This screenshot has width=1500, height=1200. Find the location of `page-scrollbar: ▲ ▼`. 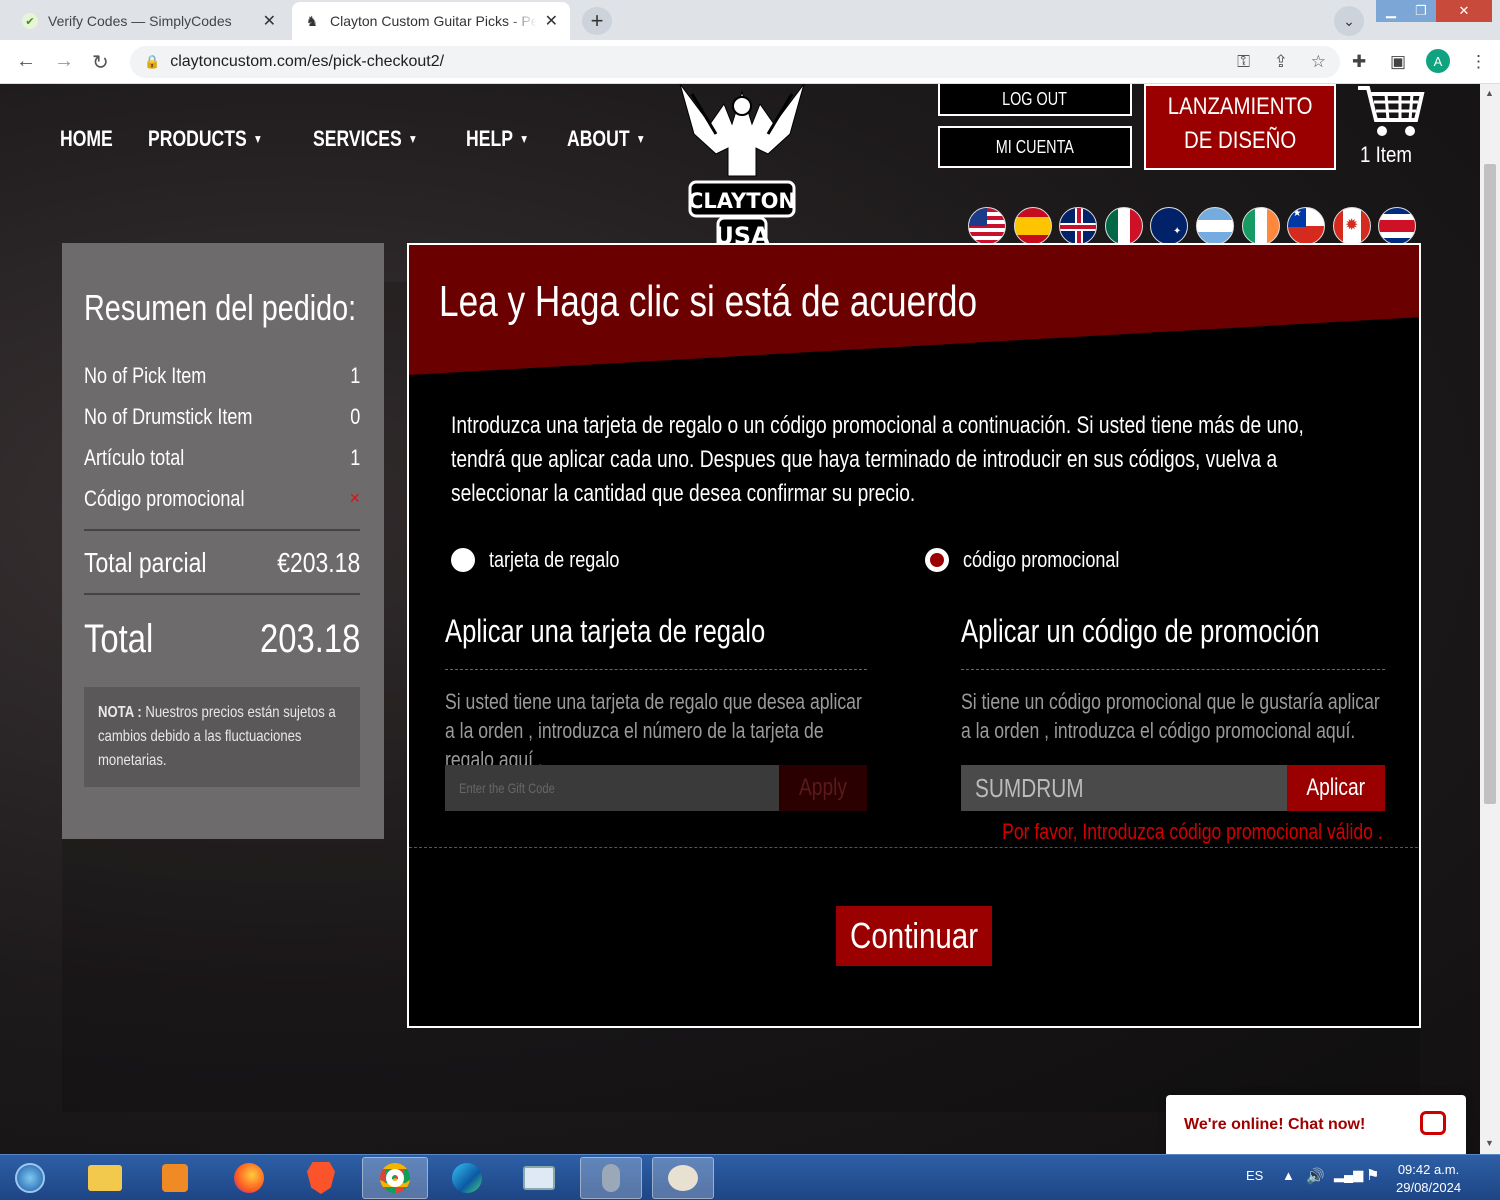

page-scrollbar: ▲ ▼ is located at coordinates (1490, 619).